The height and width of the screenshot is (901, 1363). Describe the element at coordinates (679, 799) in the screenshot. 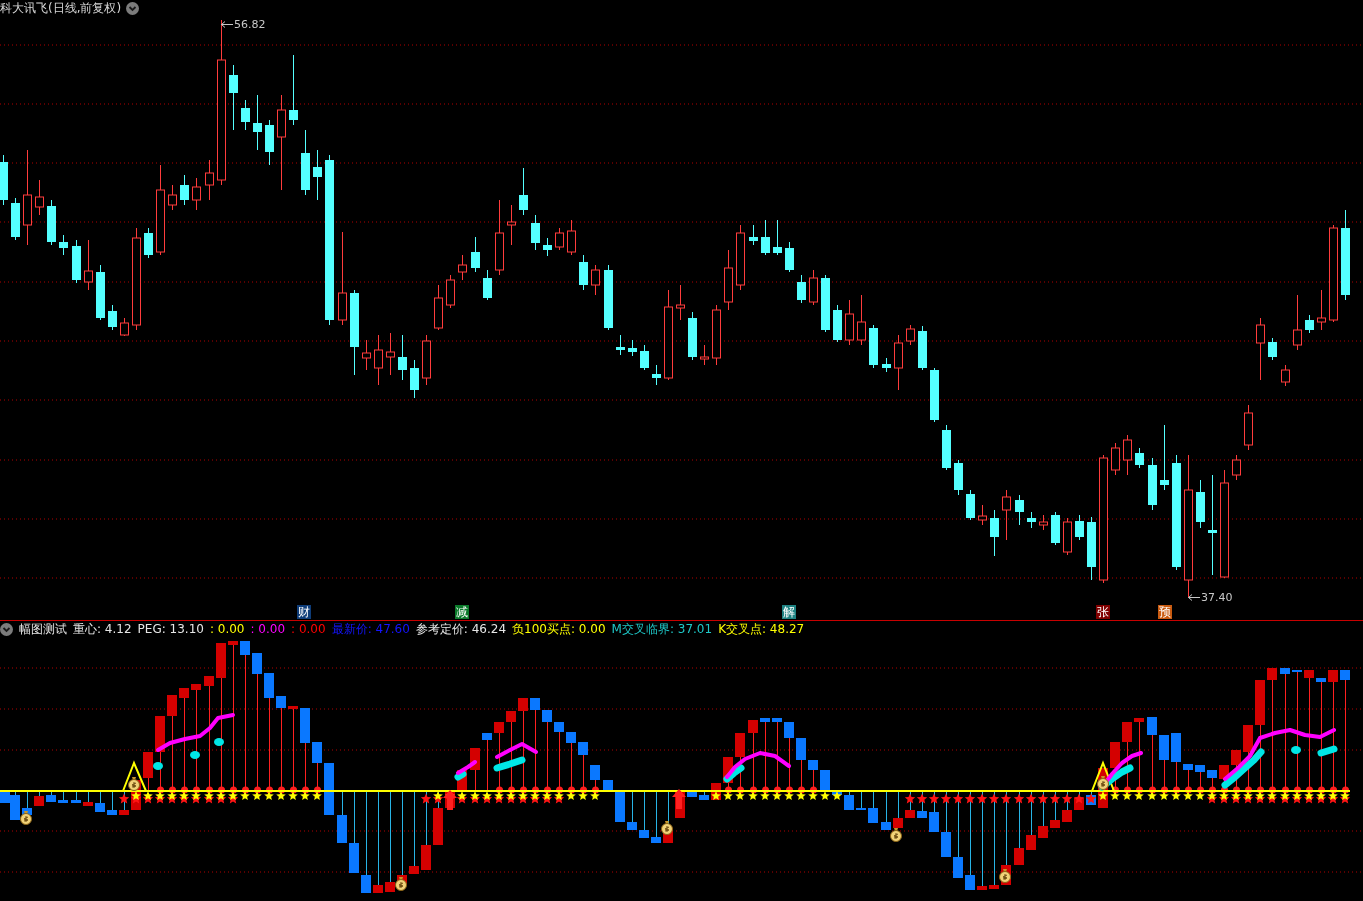

I see `up-arrow-icon` at that location.